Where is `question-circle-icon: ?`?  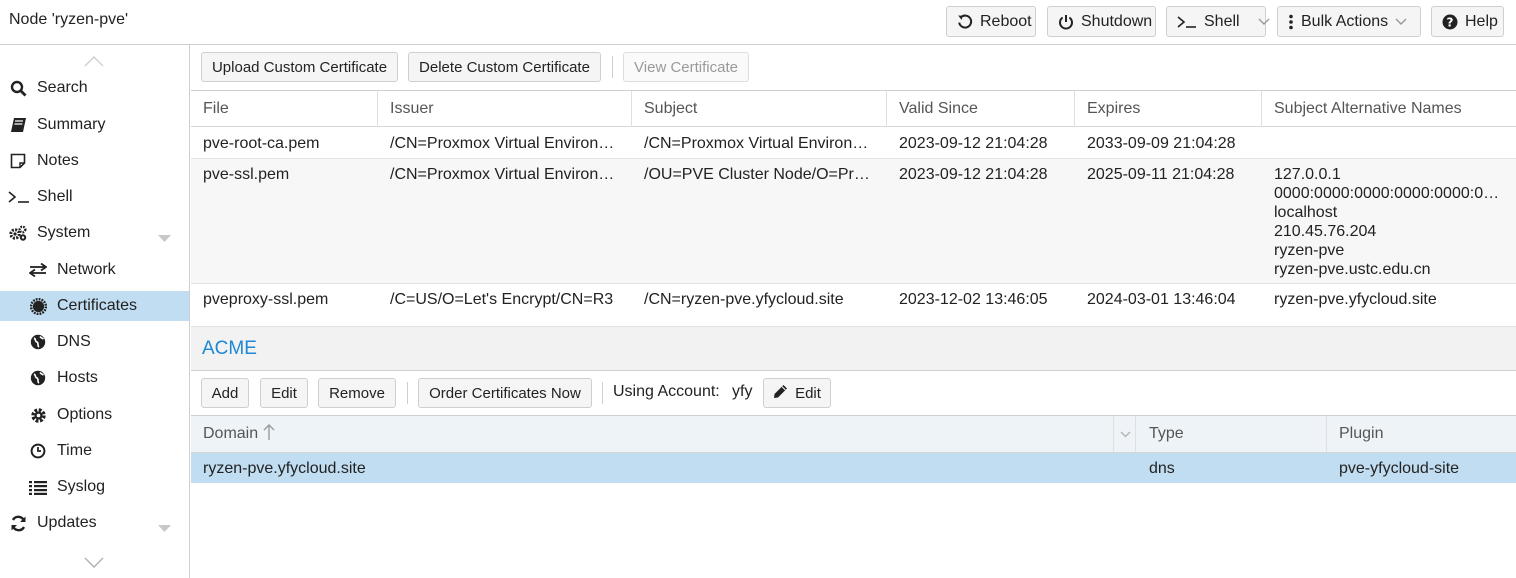 question-circle-icon: ? is located at coordinates (1450, 22).